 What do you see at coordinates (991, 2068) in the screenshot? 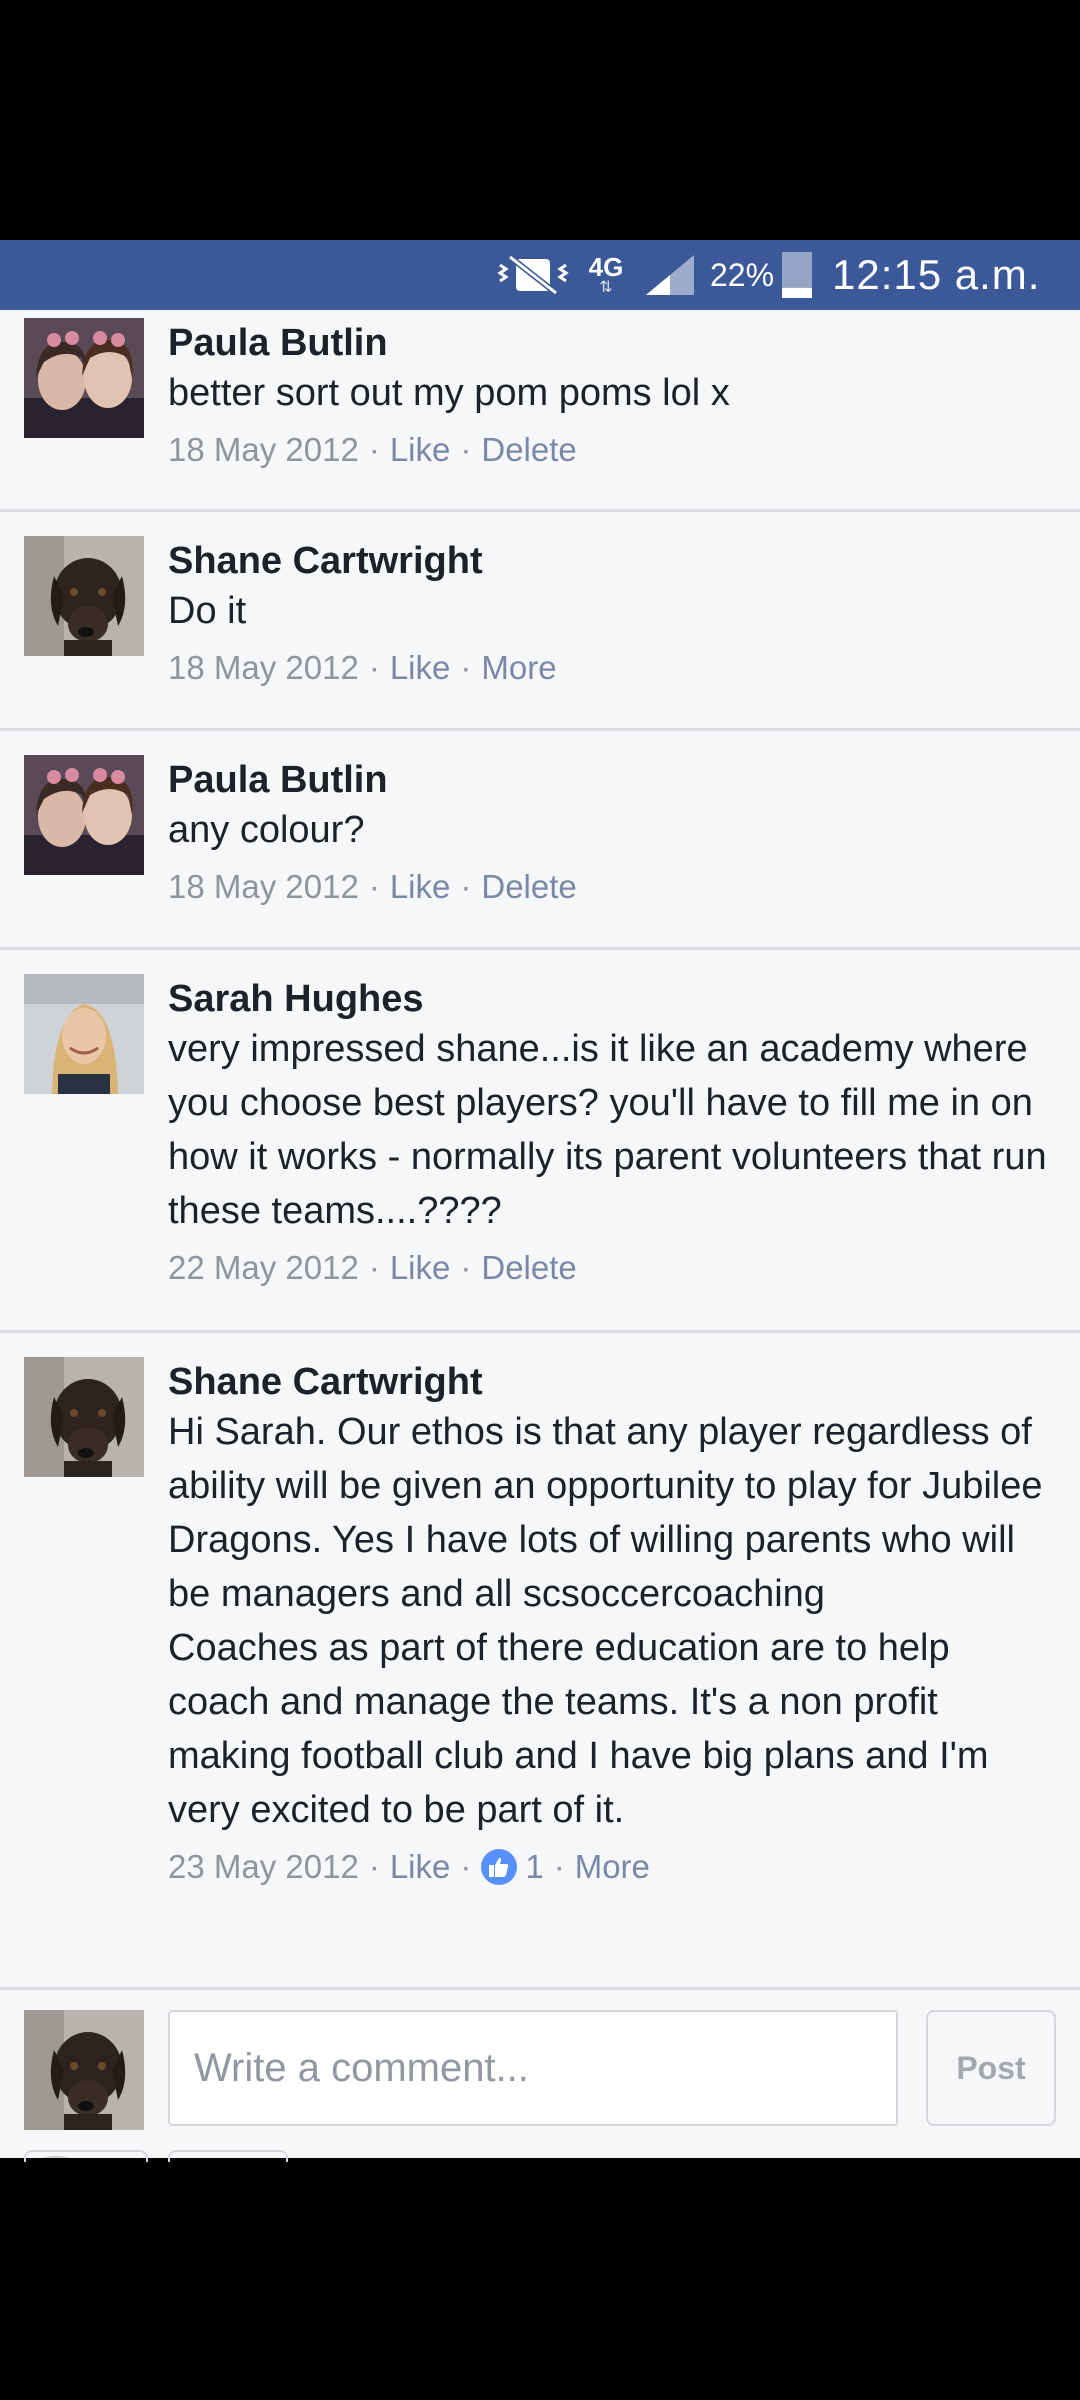
I see `post-button: Post` at bounding box center [991, 2068].